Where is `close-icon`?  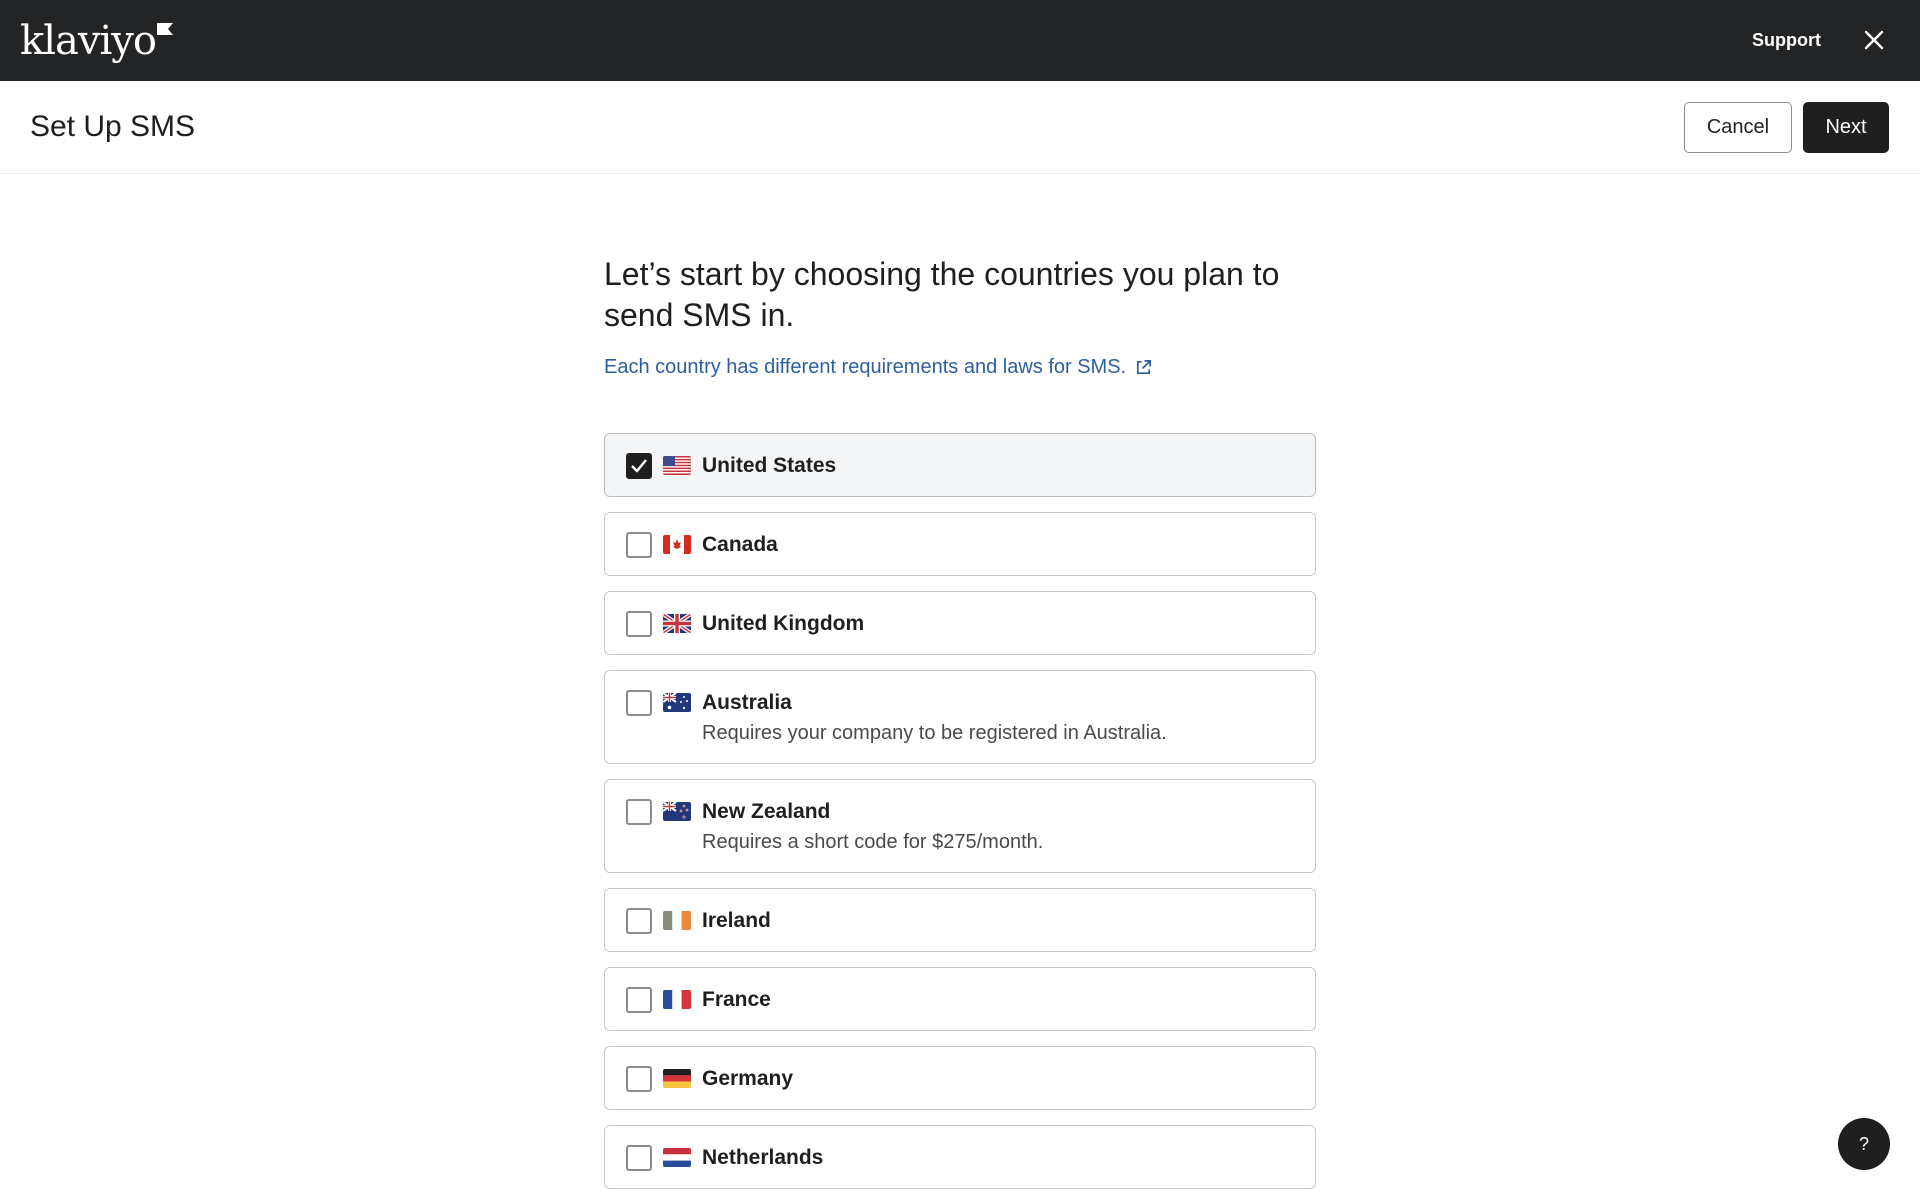
close-icon is located at coordinates (1874, 40).